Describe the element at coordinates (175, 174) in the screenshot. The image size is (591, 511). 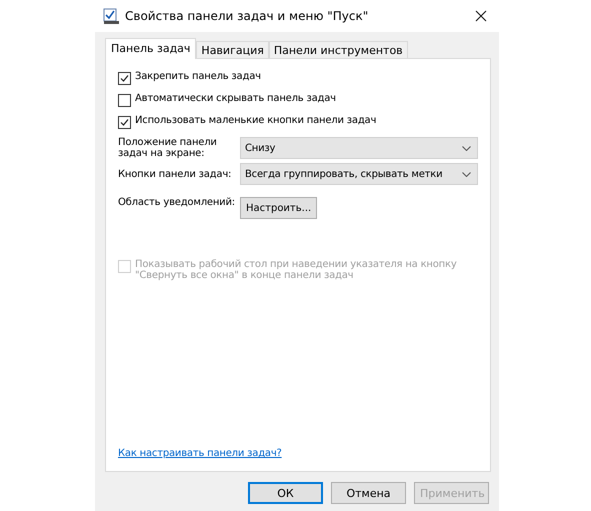
I see `setting-label: Кнопки панели задач:` at that location.